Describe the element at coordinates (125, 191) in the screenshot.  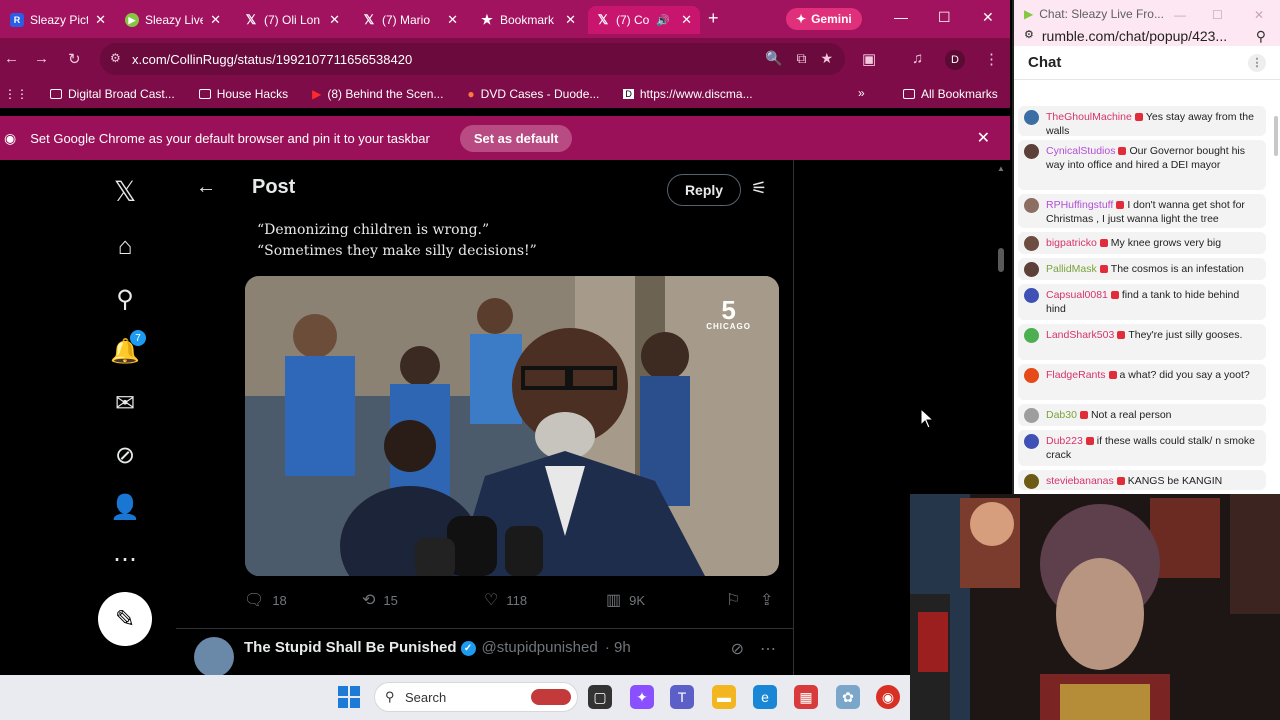
I see `x-logo-icon: 𝕏` at that location.